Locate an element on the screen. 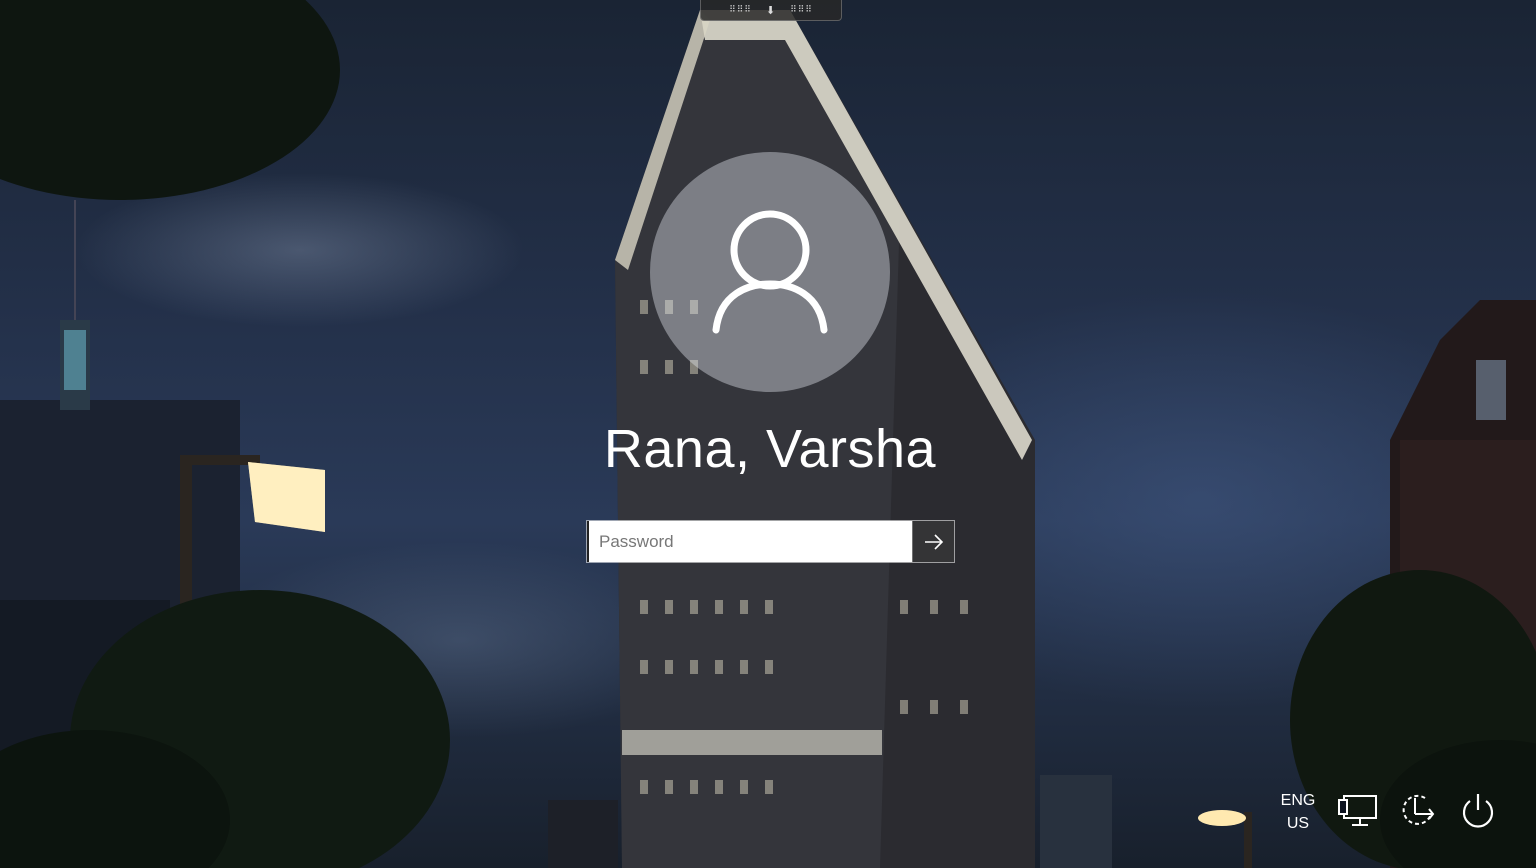 This screenshot has width=1536, height=868. submit-button is located at coordinates (933, 541).